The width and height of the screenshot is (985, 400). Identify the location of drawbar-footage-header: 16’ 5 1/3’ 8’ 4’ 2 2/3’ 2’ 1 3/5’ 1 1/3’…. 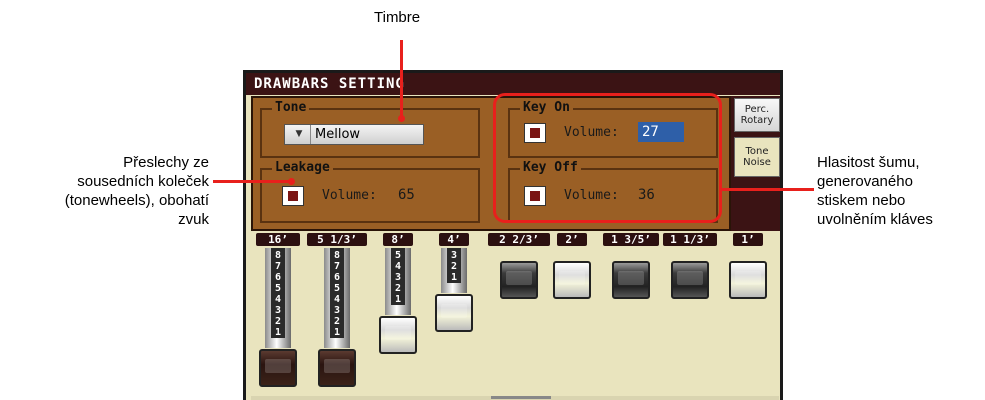
(515, 239).